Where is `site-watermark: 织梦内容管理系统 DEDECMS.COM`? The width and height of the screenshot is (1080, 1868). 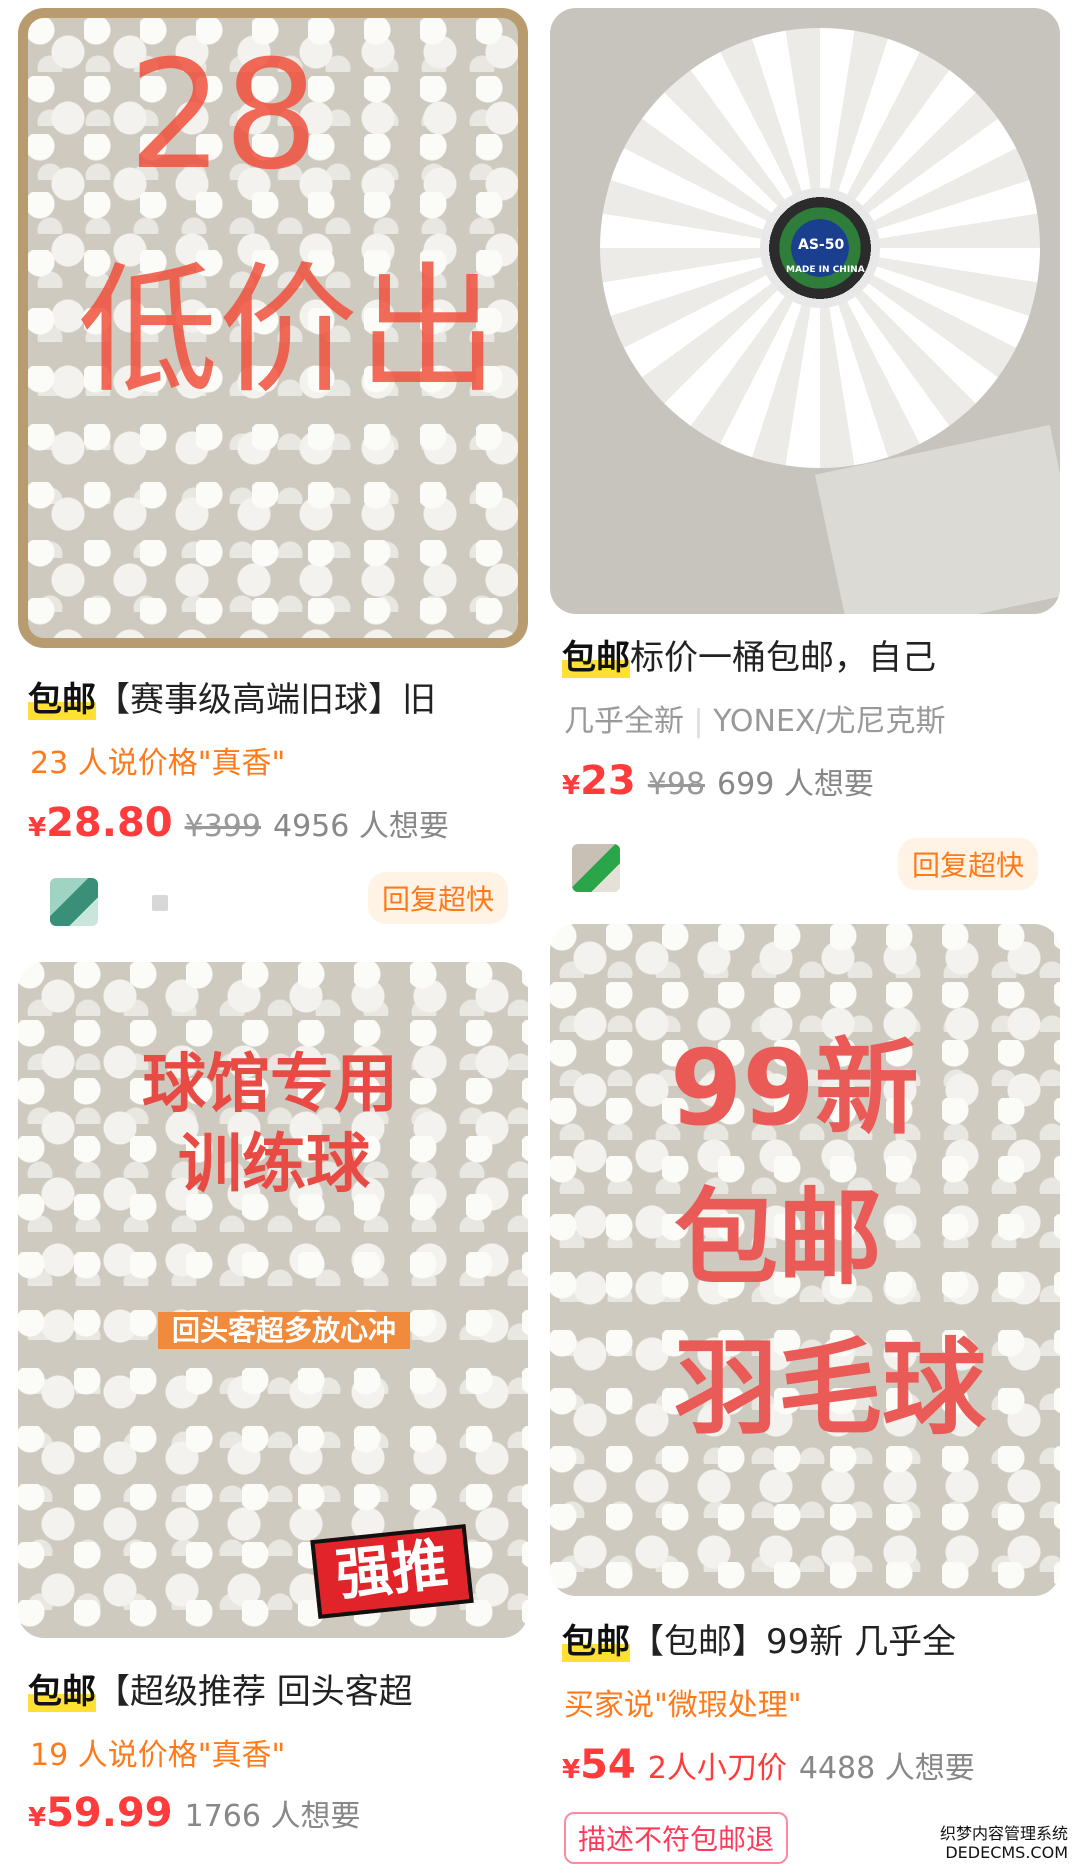 site-watermark: 织梦内容管理系统 DEDECMS.COM is located at coordinates (1003, 1843).